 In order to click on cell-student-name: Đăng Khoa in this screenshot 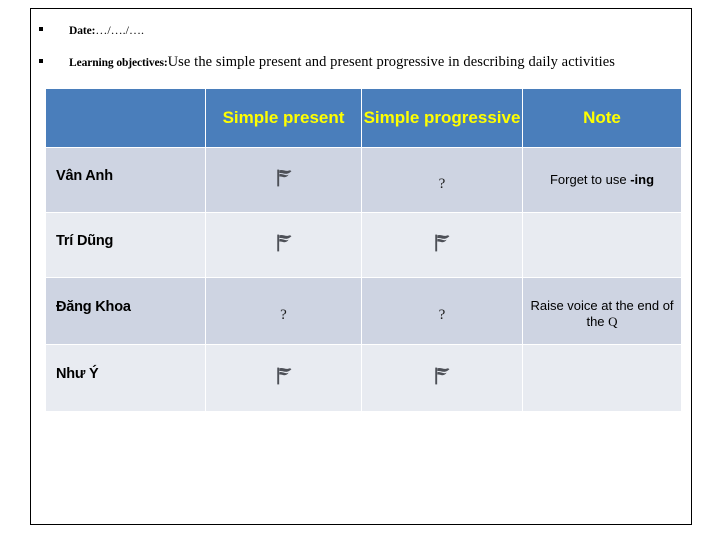, I will do `click(125, 311)`.